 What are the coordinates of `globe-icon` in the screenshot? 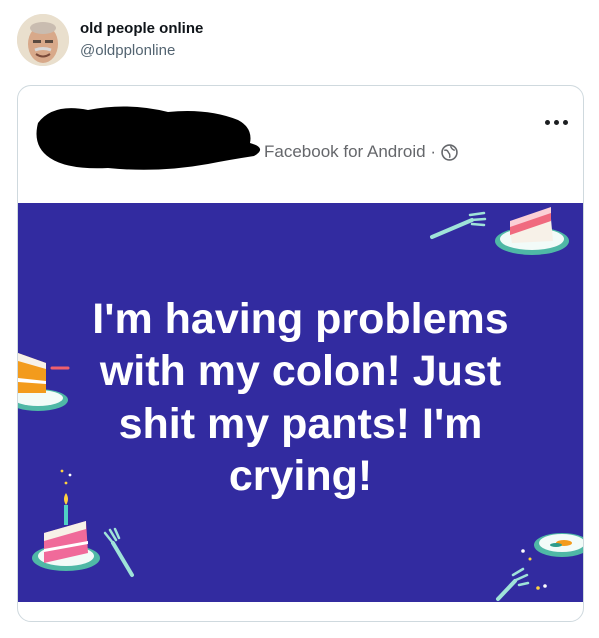 It's located at (449, 152).